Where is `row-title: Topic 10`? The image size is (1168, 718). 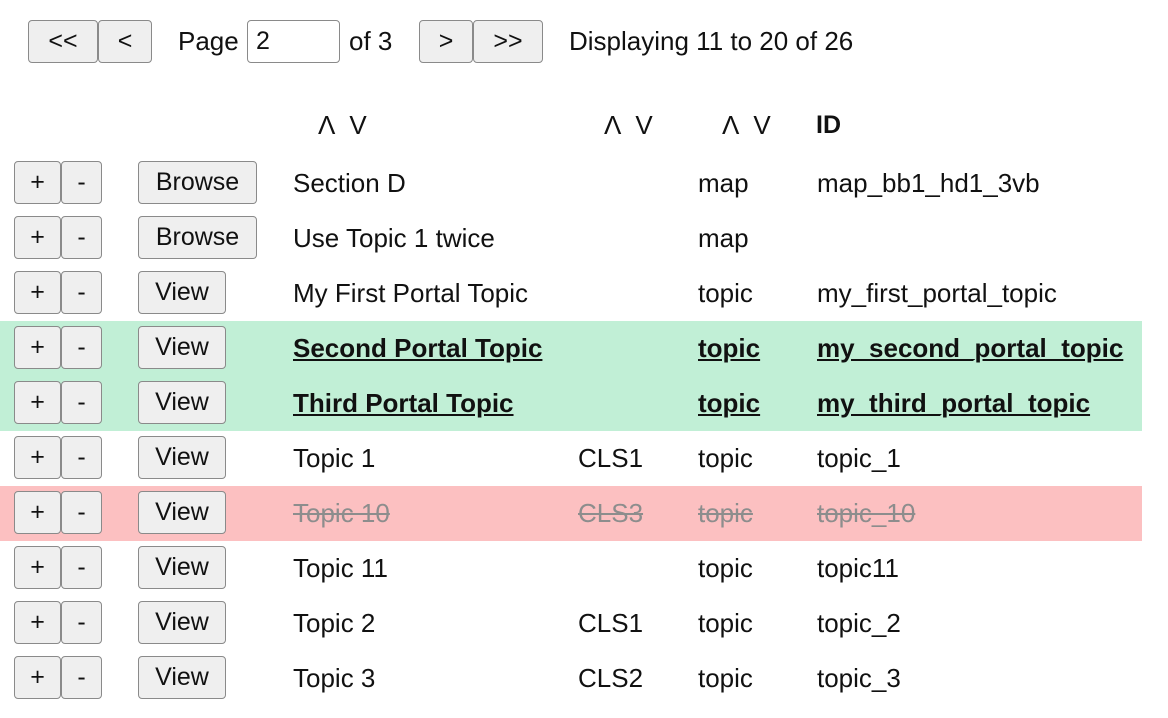
row-title: Topic 10 is located at coordinates (341, 513).